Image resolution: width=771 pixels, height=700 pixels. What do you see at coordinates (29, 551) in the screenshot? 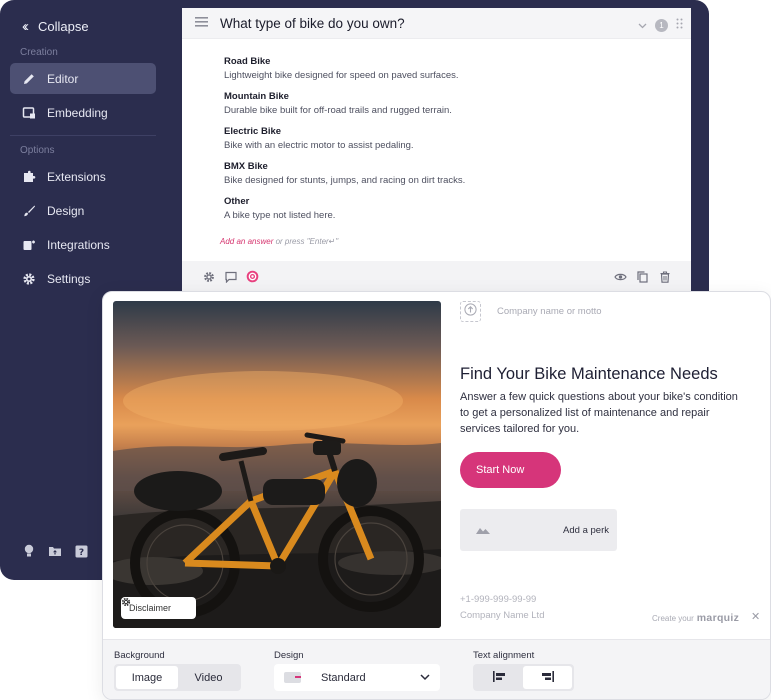
I see `lightbulb-icon` at bounding box center [29, 551].